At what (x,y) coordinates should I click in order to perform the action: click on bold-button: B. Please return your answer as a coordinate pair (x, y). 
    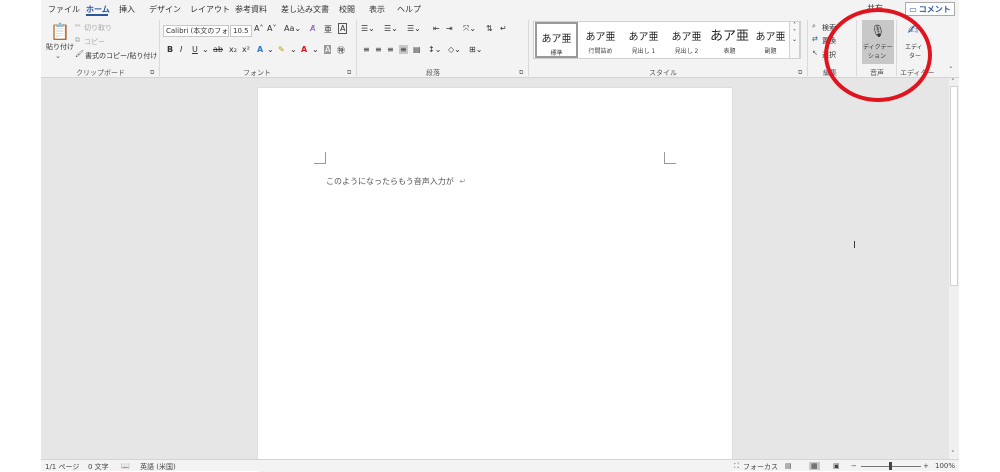
    Looking at the image, I should click on (170, 49).